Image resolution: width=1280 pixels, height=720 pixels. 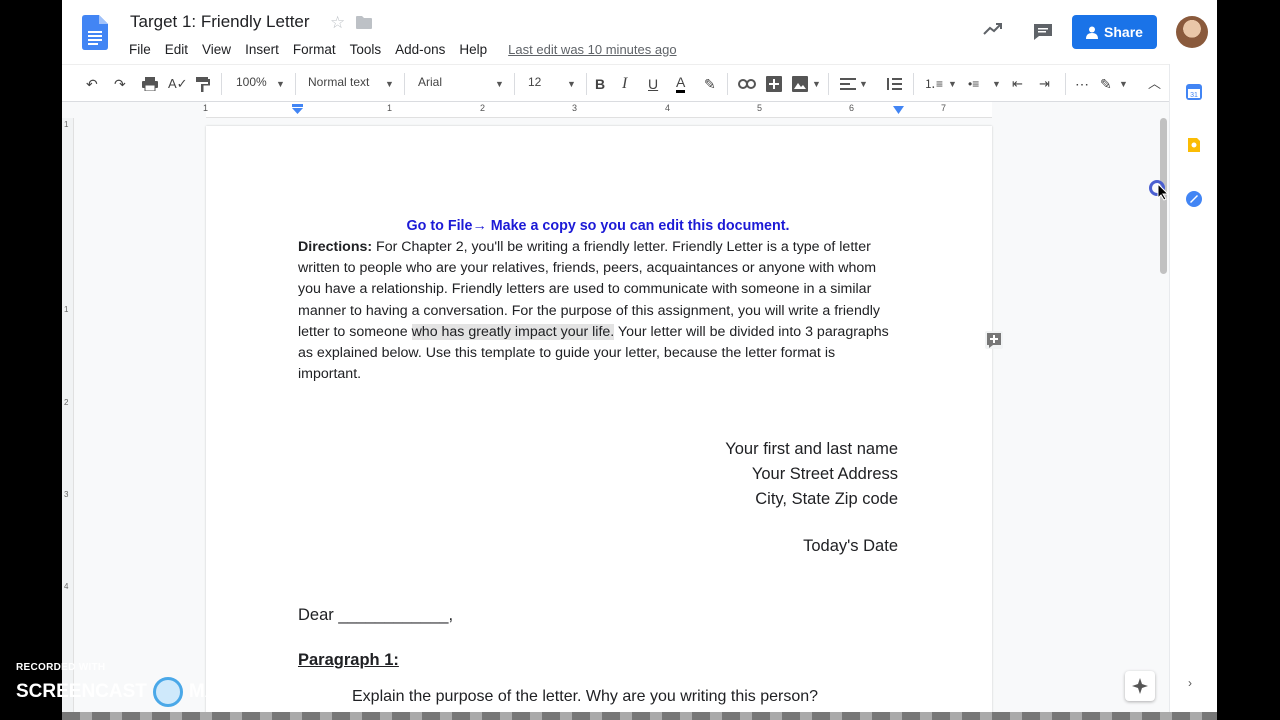 I want to click on horizontal-ruler: 1 1 2 3 4 5 6 7, so click(x=609, y=110).